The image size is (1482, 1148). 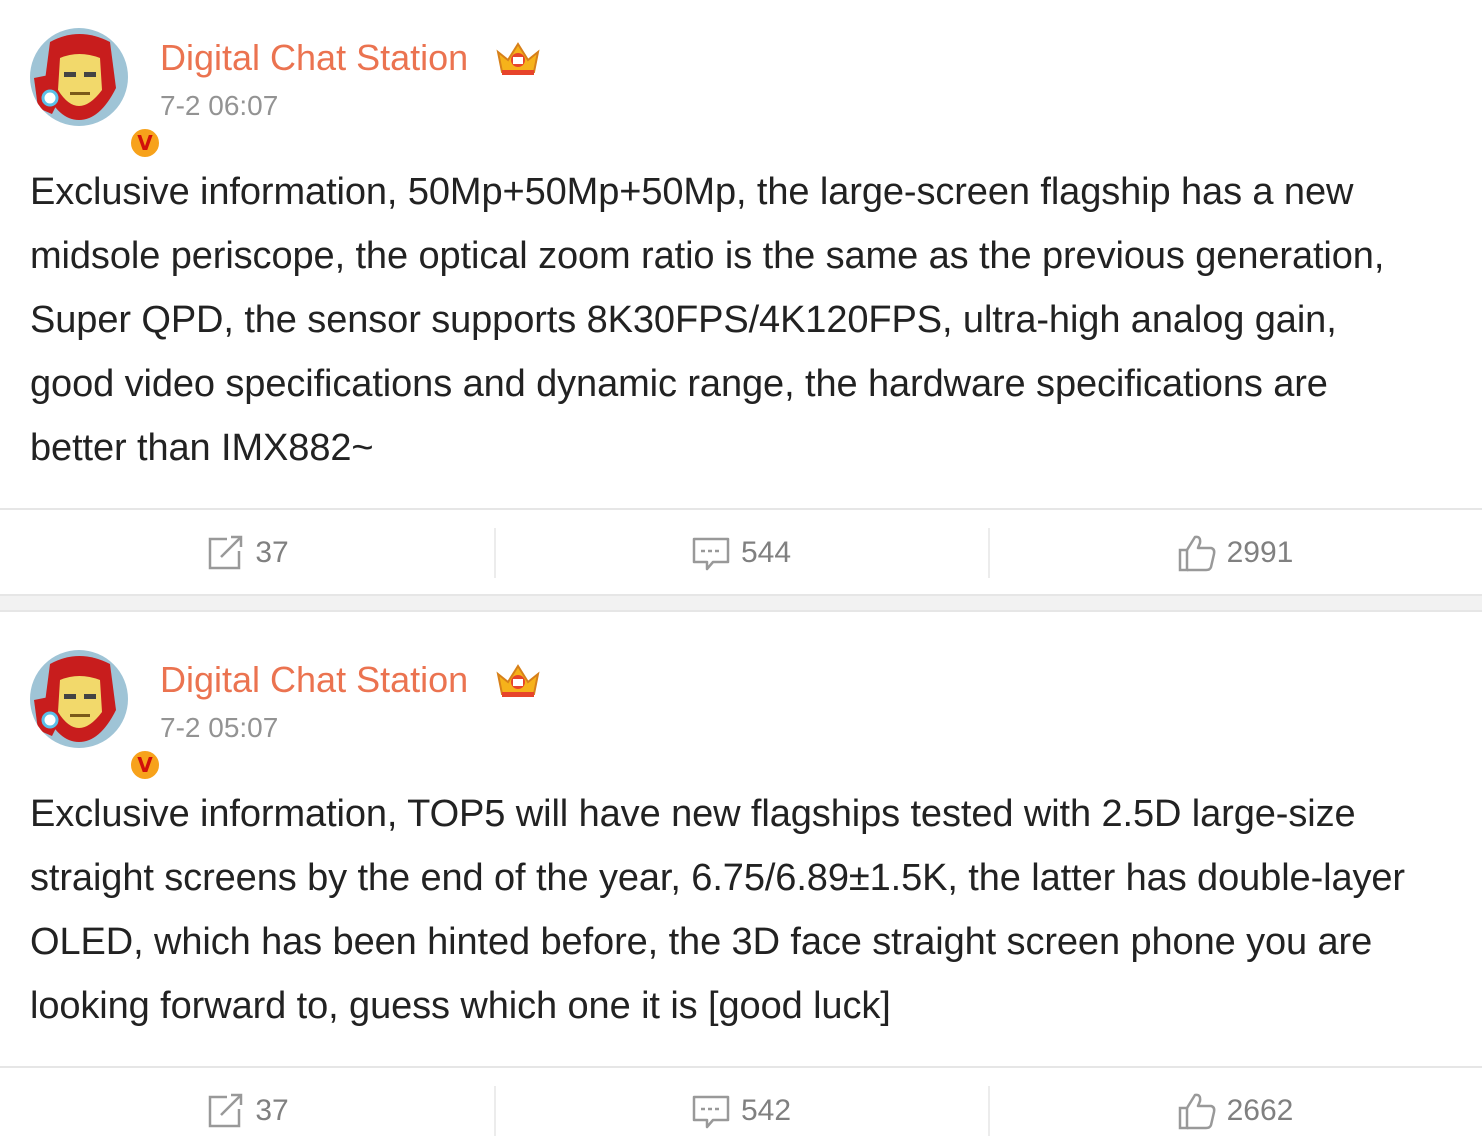 What do you see at coordinates (219, 728) in the screenshot?
I see `post-time: 7-2 05:07` at bounding box center [219, 728].